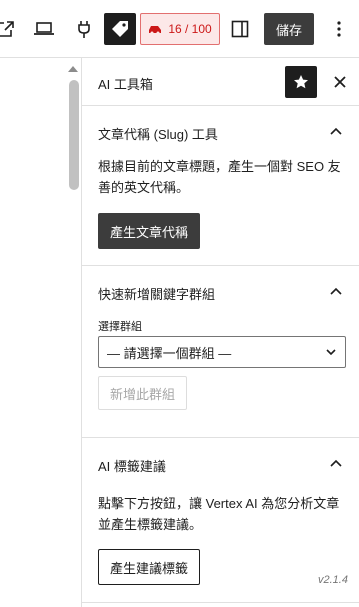 The width and height of the screenshot is (359, 607). I want to click on more-vertical-icon, so click(339, 29).